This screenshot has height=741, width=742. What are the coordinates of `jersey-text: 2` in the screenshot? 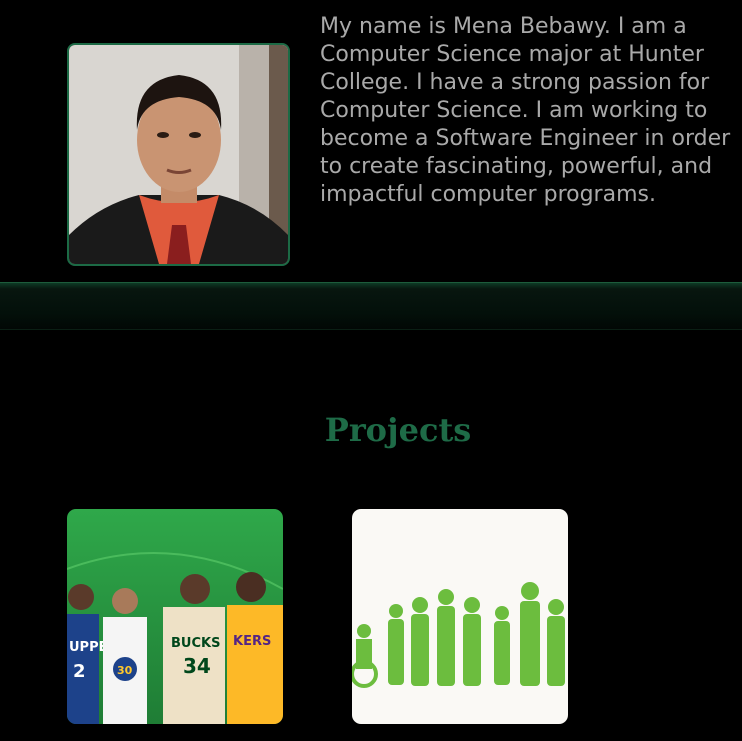 It's located at (79, 671).